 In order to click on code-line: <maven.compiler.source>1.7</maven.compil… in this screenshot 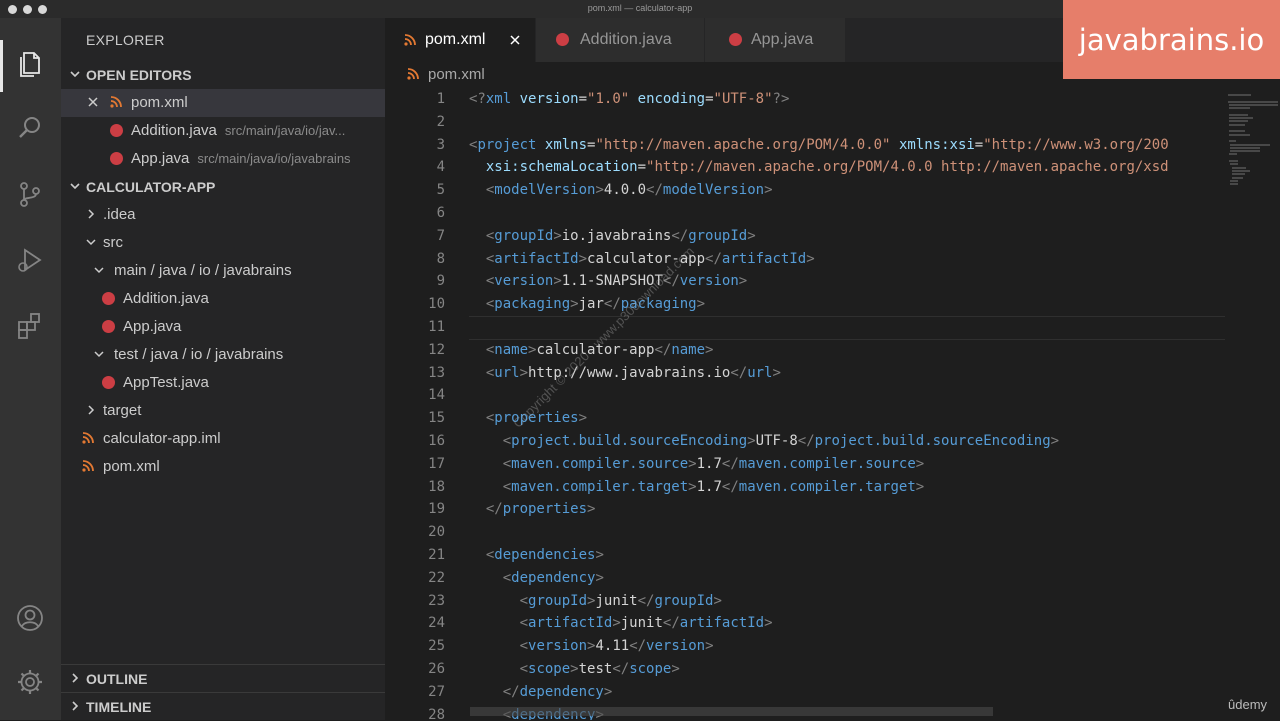, I will do `click(819, 464)`.